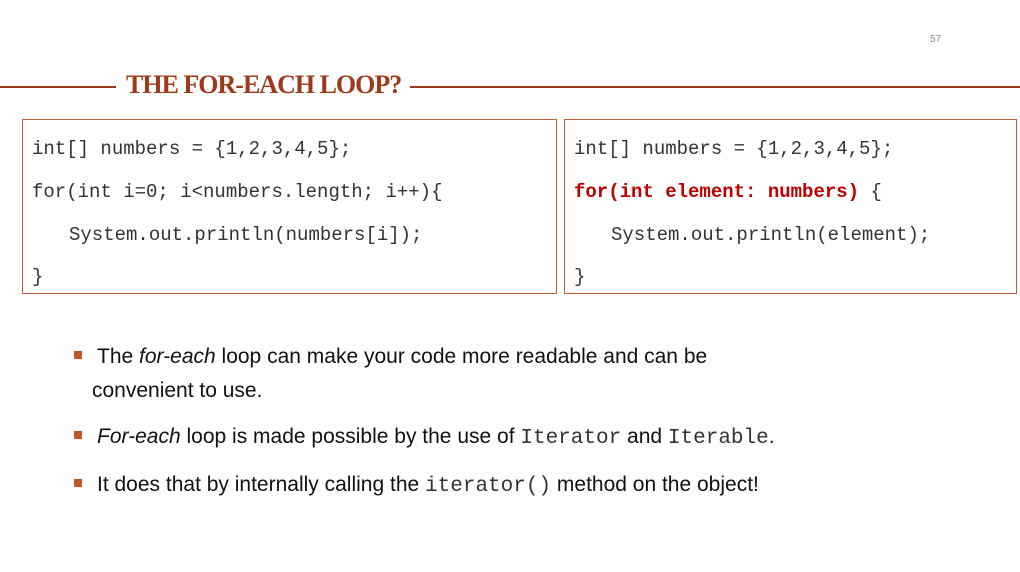  I want to click on bullet-text: method on the object!, so click(655, 484).